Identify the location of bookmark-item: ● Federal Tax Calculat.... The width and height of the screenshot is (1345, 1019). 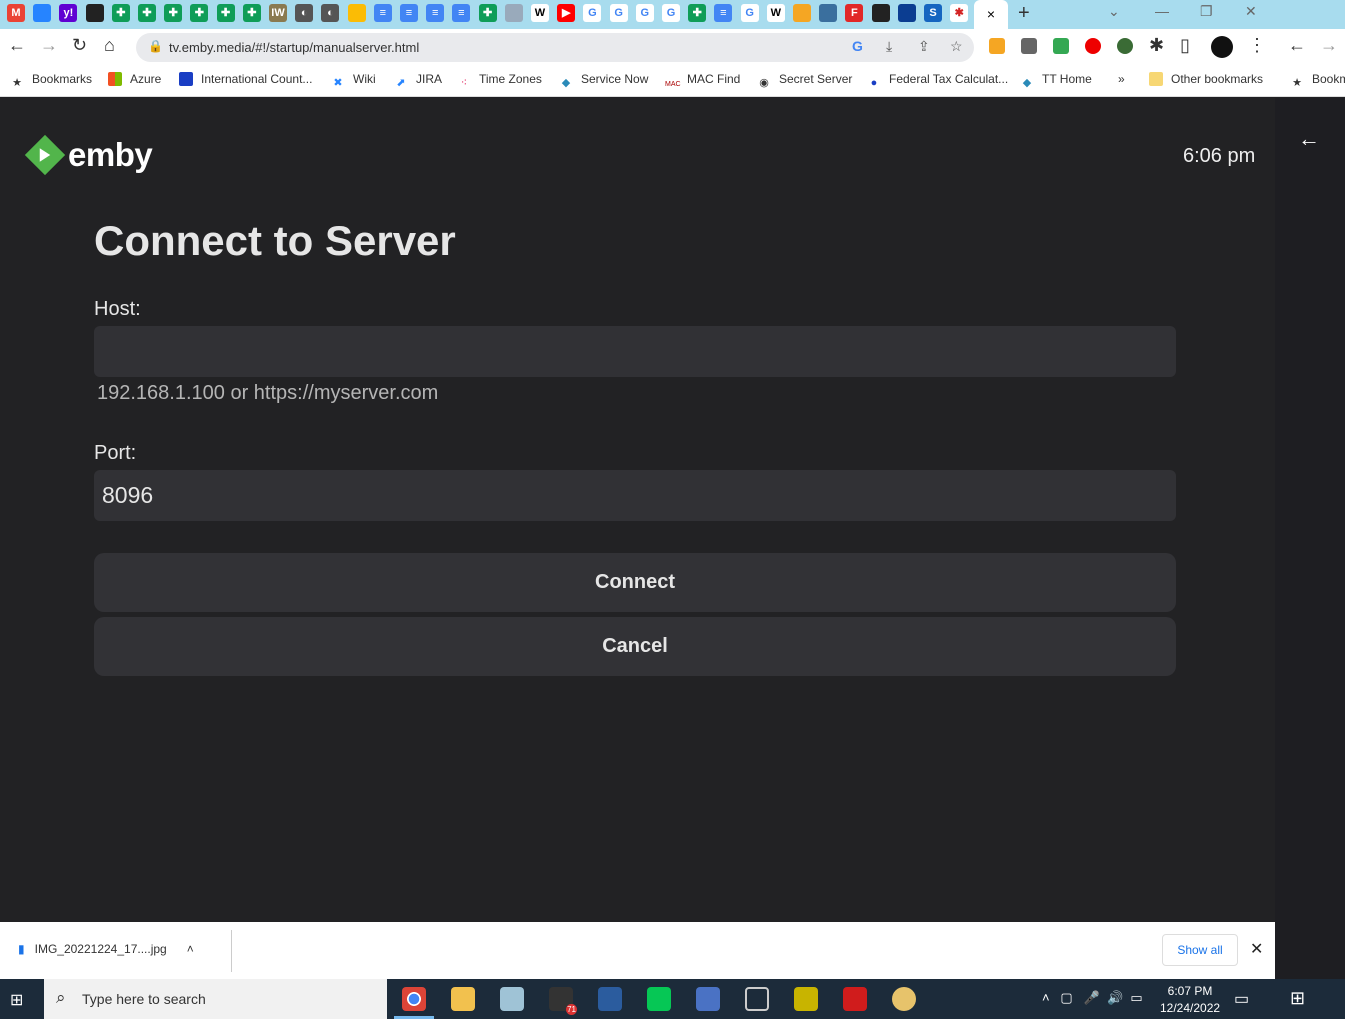
(938, 81).